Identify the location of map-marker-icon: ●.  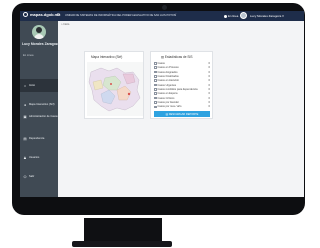
(25, 104).